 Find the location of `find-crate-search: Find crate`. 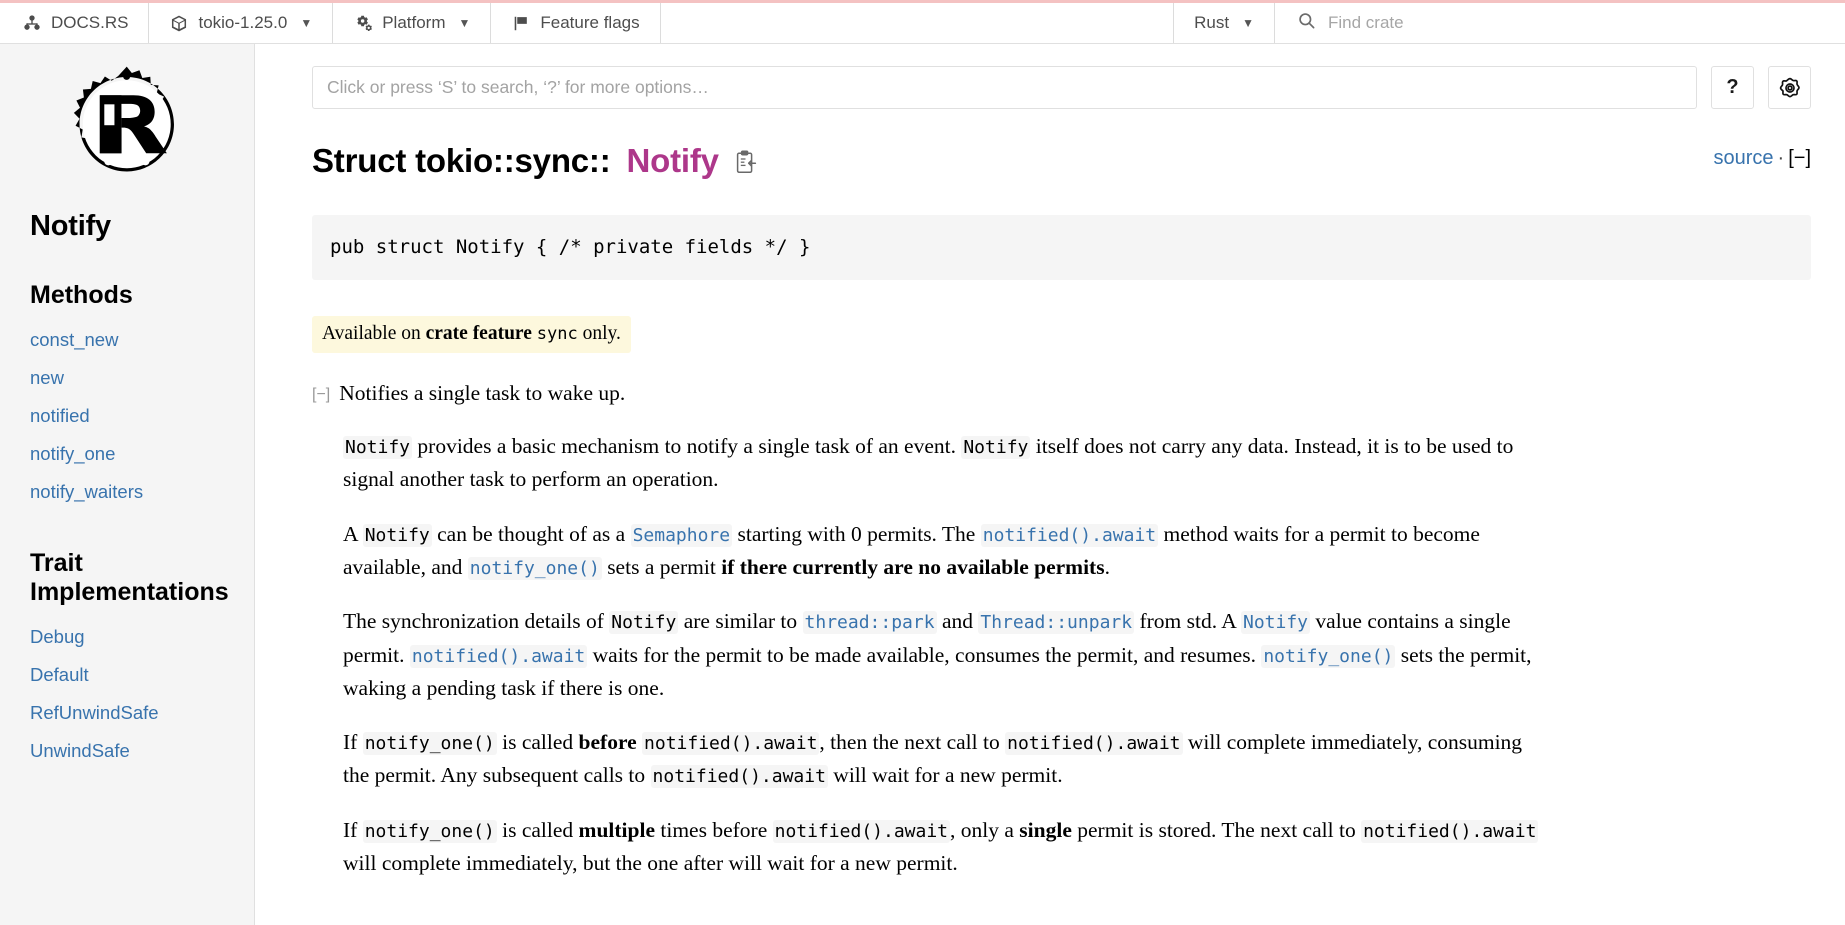

find-crate-search: Find crate is located at coordinates (1560, 23).